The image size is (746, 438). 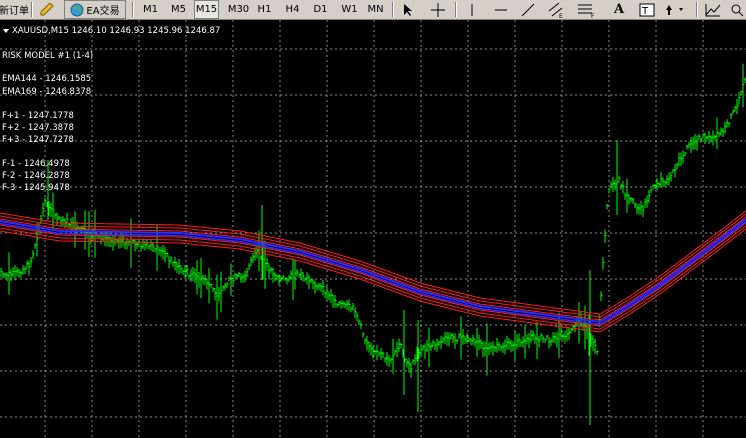 I want to click on text-label-icon: T, so click(x=647, y=9).